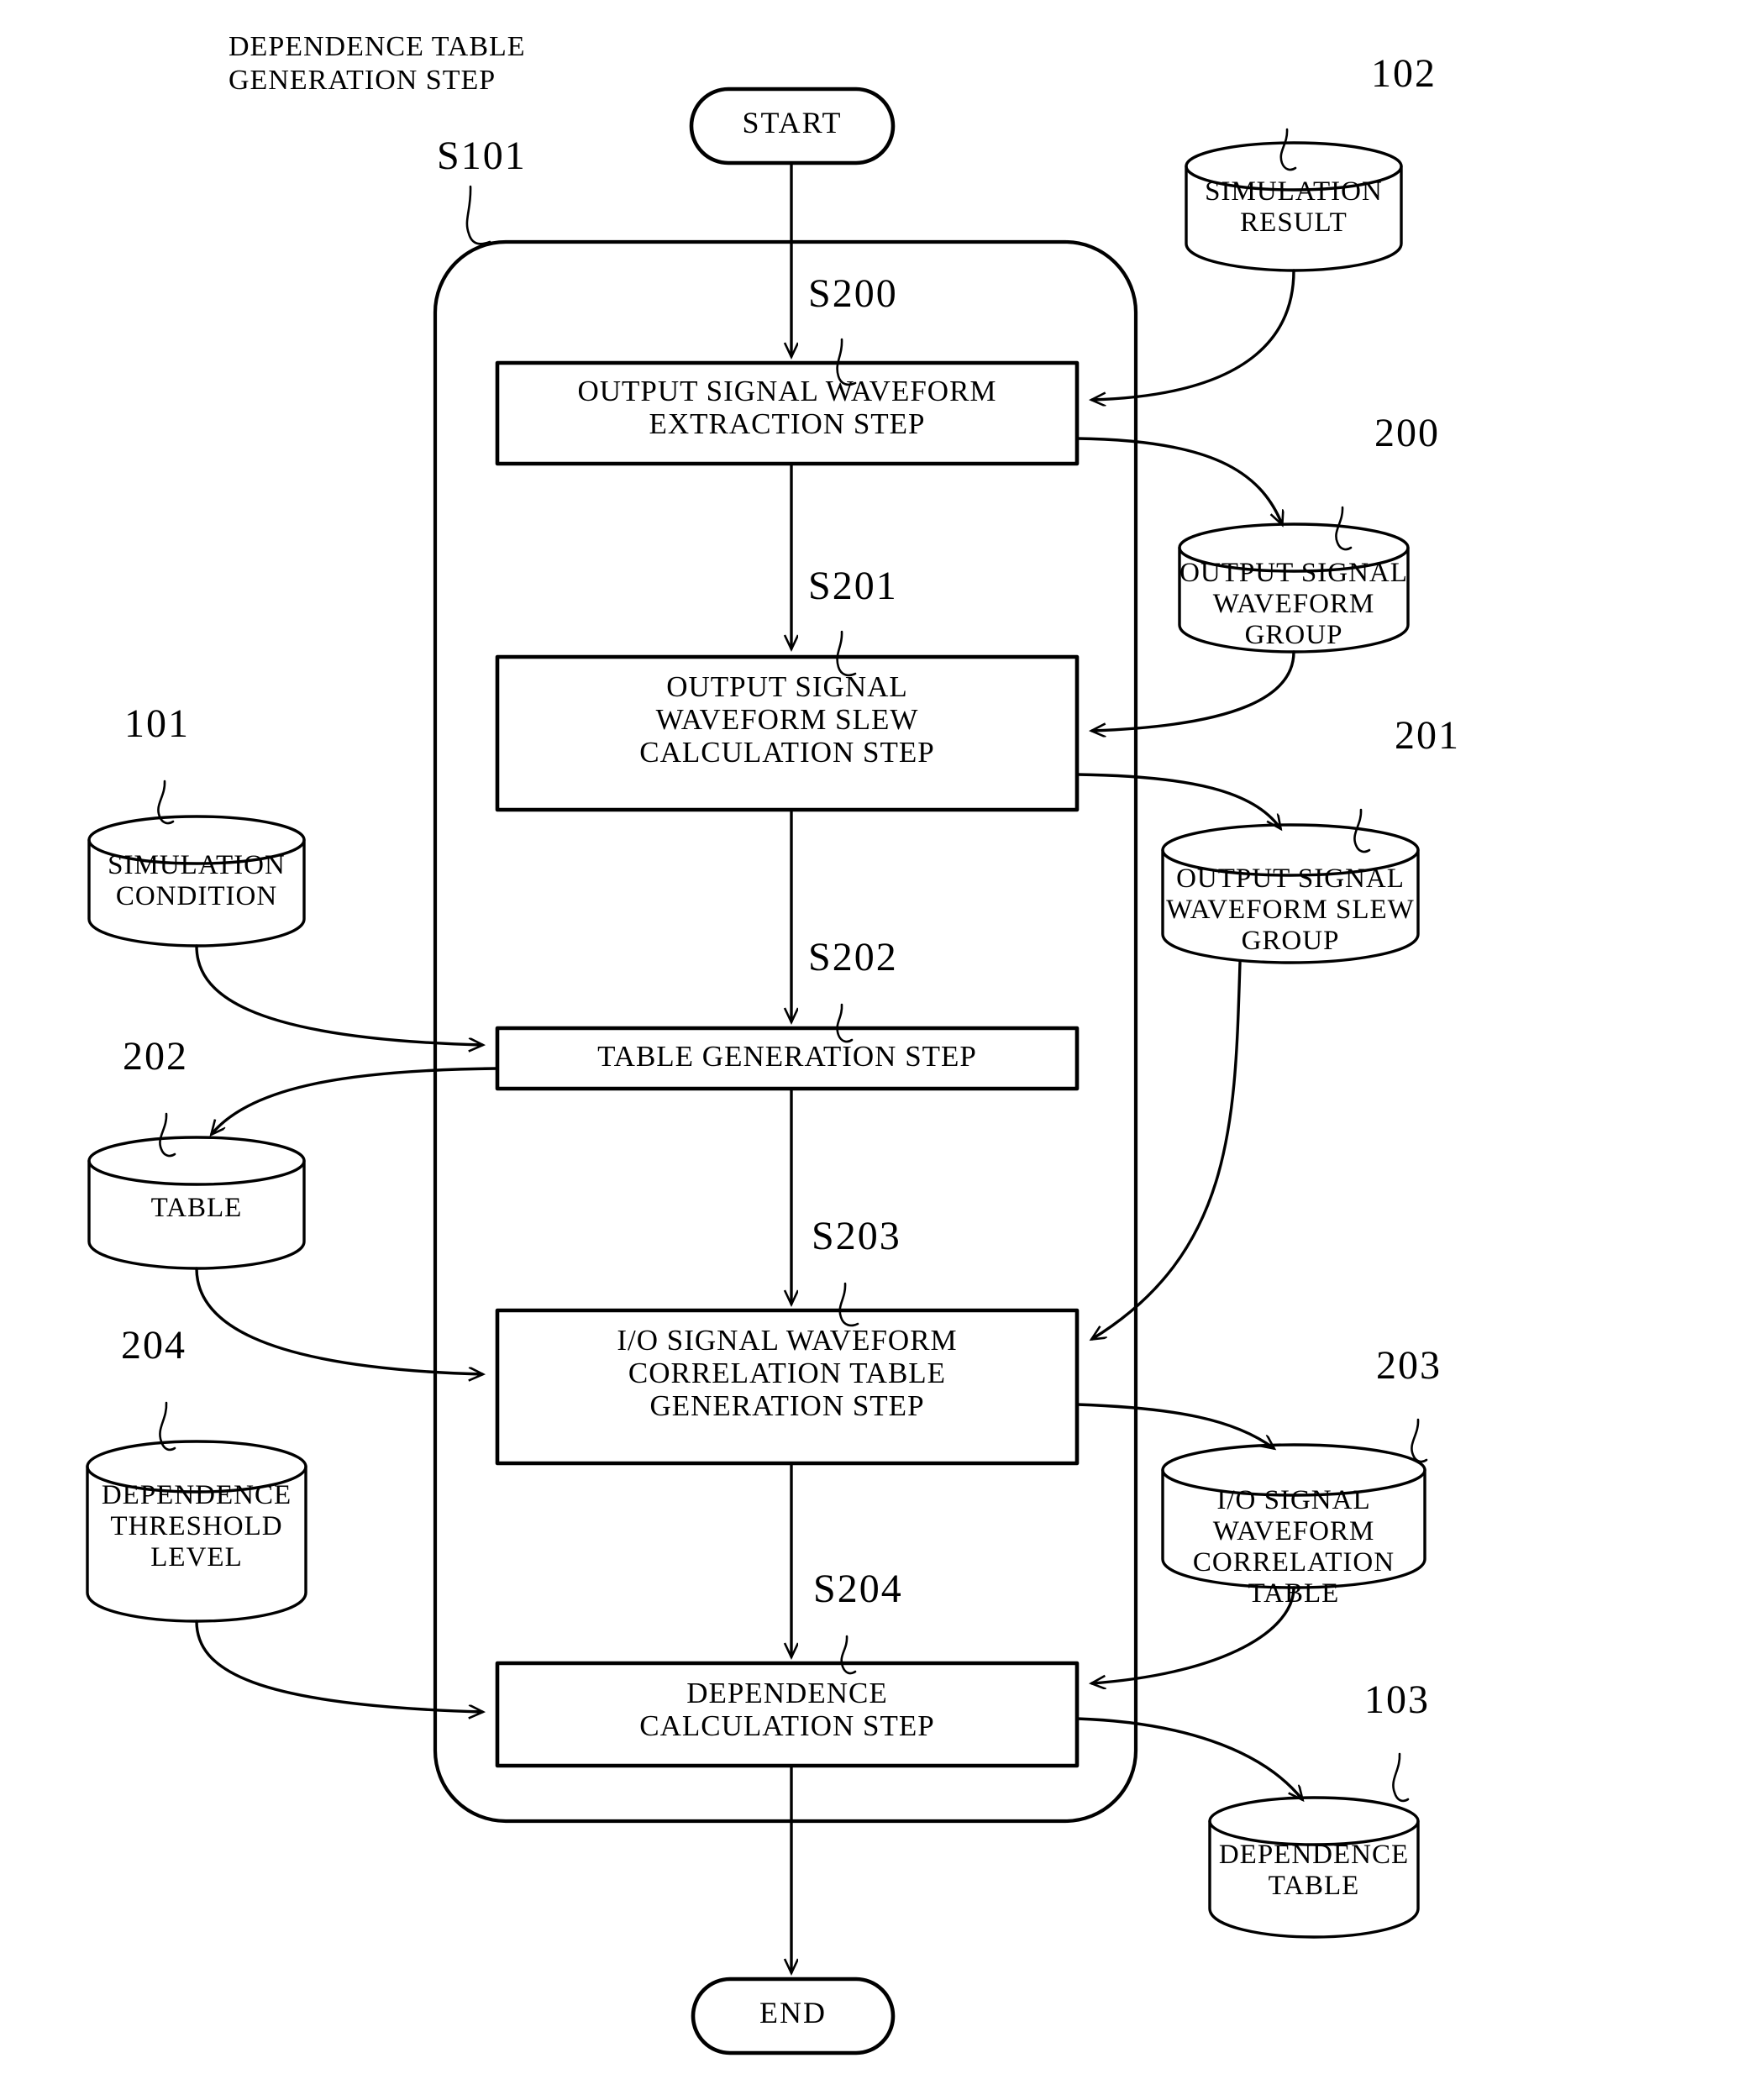 The height and width of the screenshot is (2100, 1739). What do you see at coordinates (787, 1710) in the screenshot?
I see `step-label-s204: DEPENDENCE CALCULATION STEP` at bounding box center [787, 1710].